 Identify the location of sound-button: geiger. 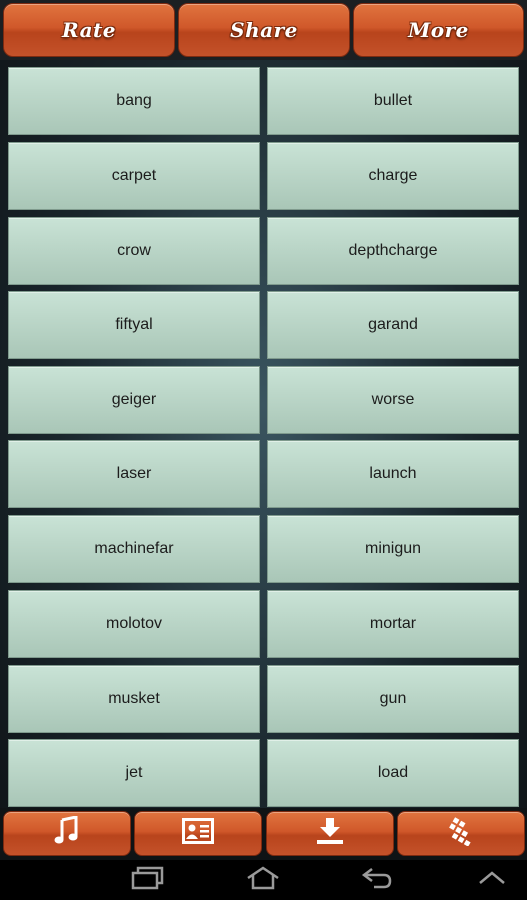
(134, 400).